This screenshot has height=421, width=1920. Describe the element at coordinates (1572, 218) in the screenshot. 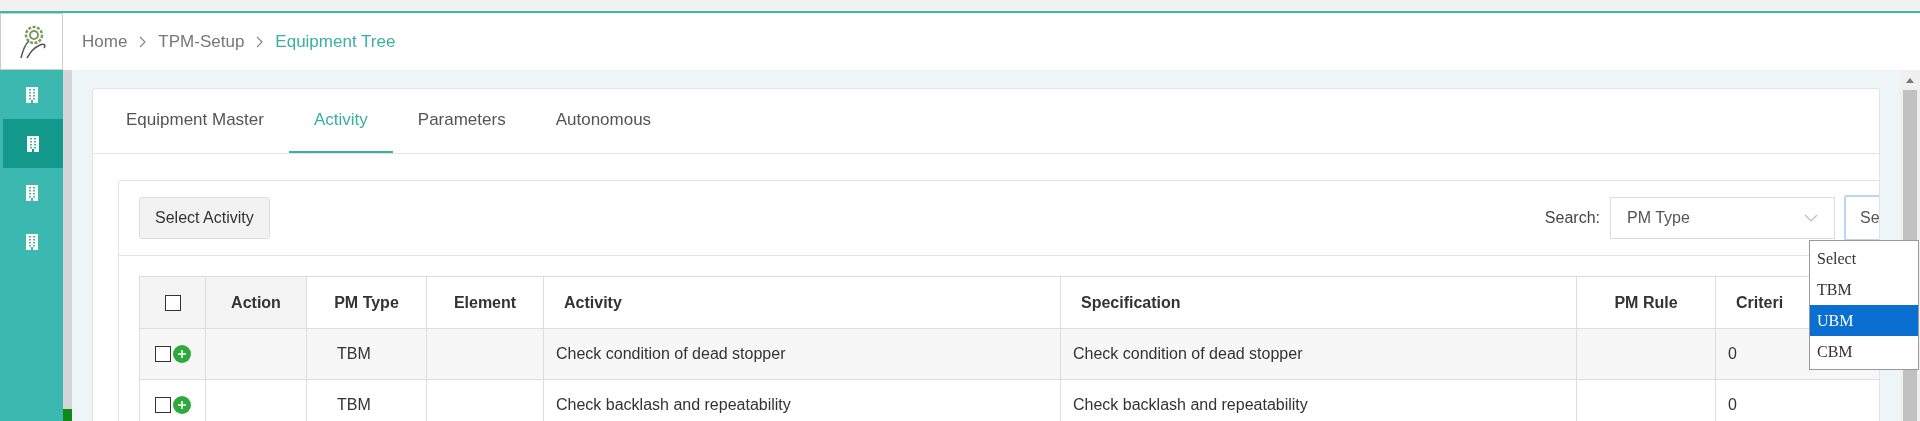

I see `search-label: Search:` at that location.